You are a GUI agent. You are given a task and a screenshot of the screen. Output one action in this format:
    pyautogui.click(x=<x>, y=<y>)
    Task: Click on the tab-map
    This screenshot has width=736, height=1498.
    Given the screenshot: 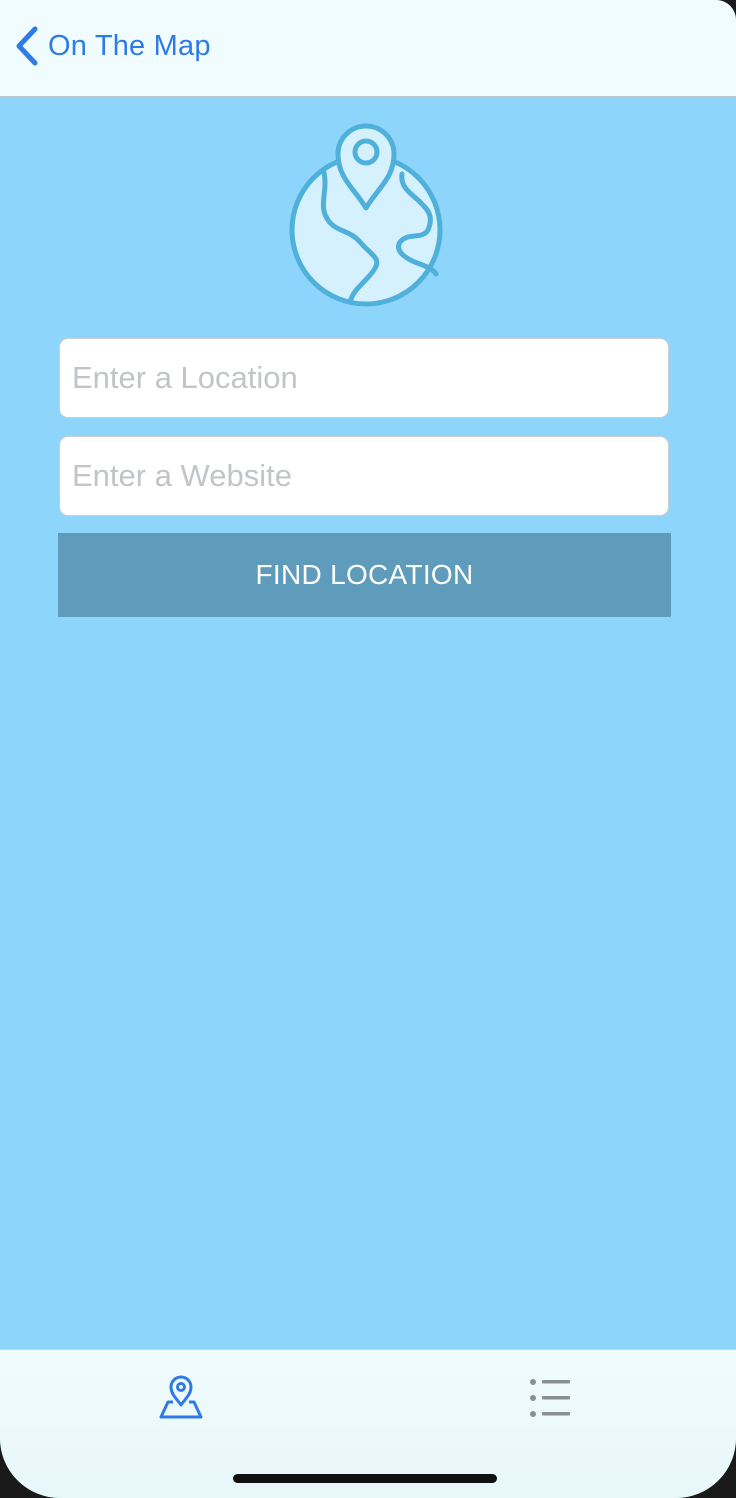 What is the action you would take?
    pyautogui.click(x=181, y=1398)
    